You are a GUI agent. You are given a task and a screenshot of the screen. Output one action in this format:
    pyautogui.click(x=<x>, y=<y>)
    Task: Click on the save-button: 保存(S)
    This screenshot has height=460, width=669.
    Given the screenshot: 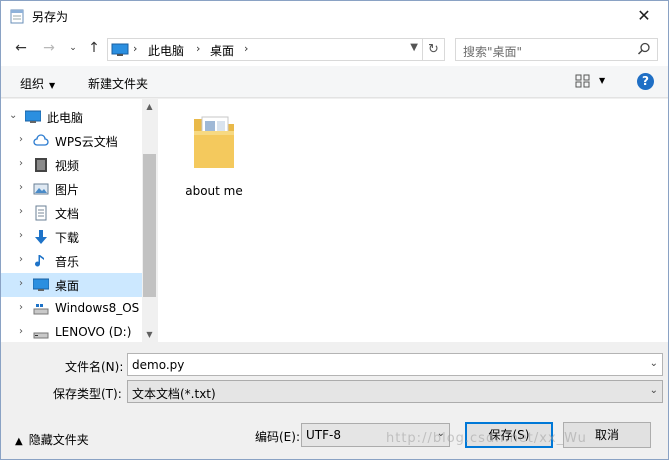 What is the action you would take?
    pyautogui.click(x=509, y=435)
    